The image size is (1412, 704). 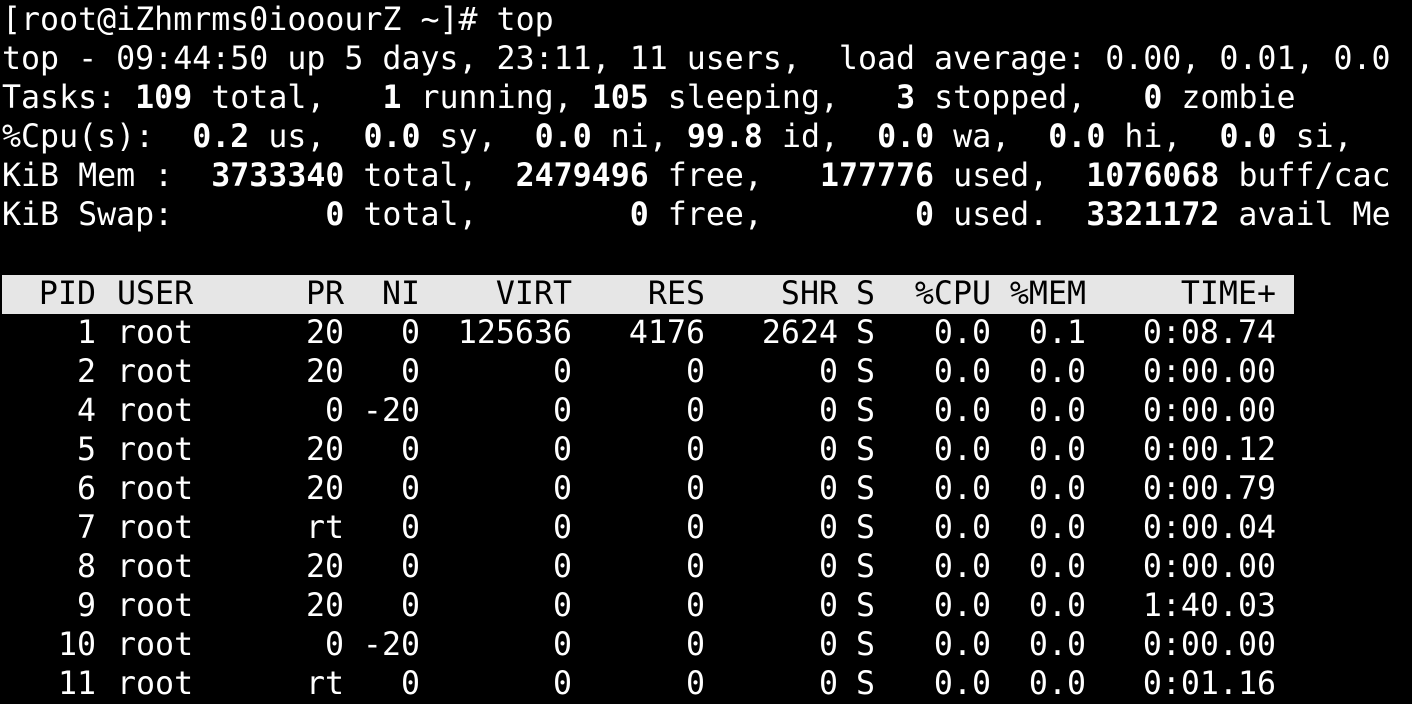 What do you see at coordinates (799, 333) in the screenshot?
I see `process-cell-shr: 2624` at bounding box center [799, 333].